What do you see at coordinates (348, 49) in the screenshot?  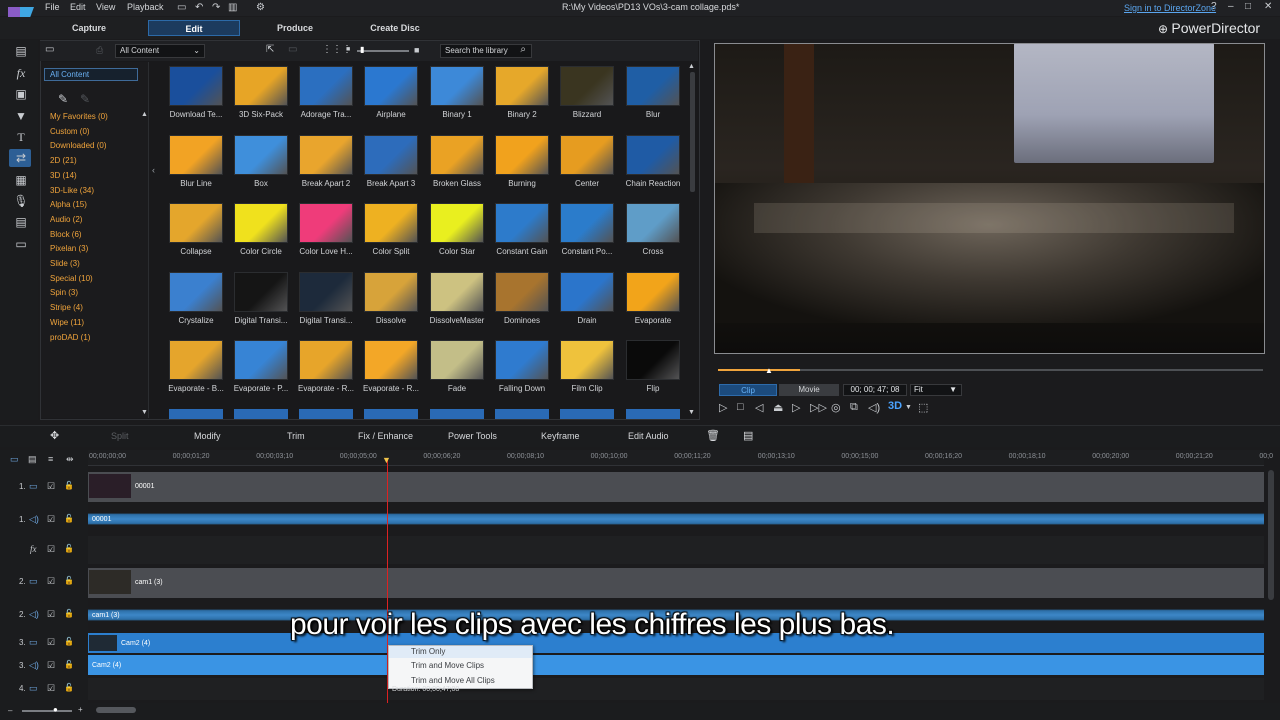 I see `small-thumb-icon: ■` at bounding box center [348, 49].